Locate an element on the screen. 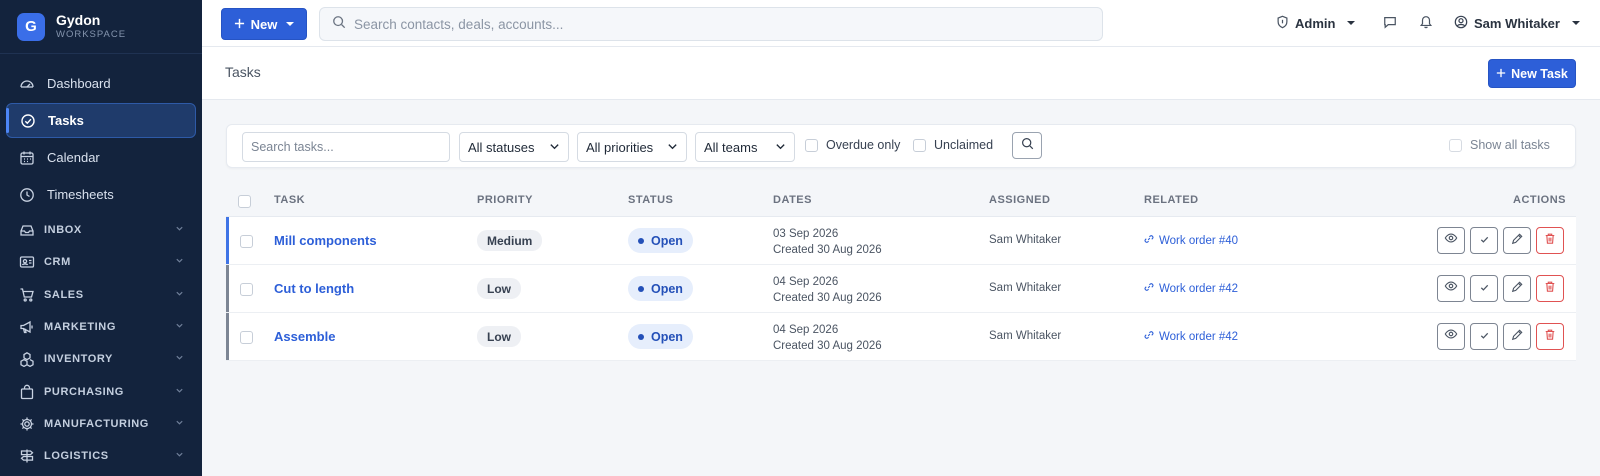  column-header-task: TASK is located at coordinates (289, 200).